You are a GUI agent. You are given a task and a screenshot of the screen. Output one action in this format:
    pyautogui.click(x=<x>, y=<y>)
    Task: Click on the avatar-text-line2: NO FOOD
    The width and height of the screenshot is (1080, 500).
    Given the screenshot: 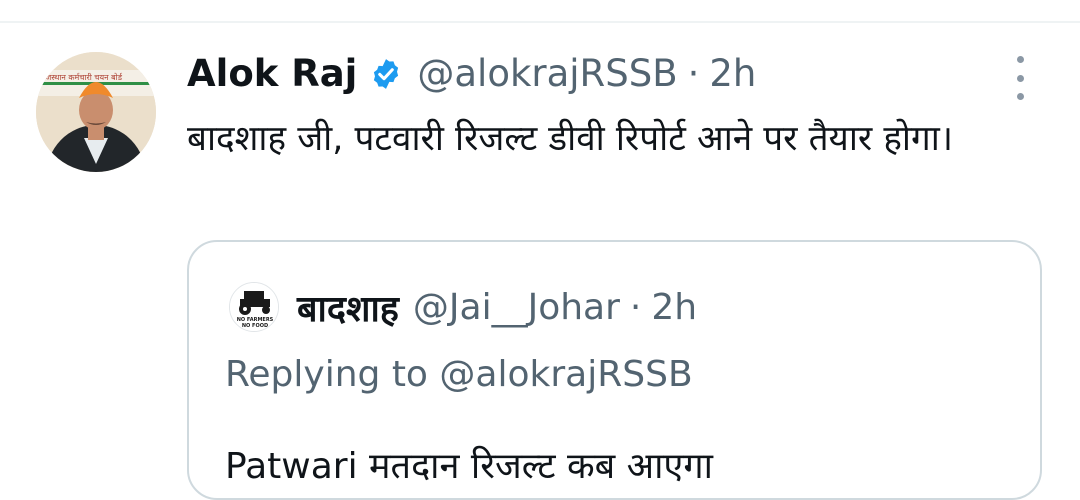 What is the action you would take?
    pyautogui.click(x=255, y=326)
    